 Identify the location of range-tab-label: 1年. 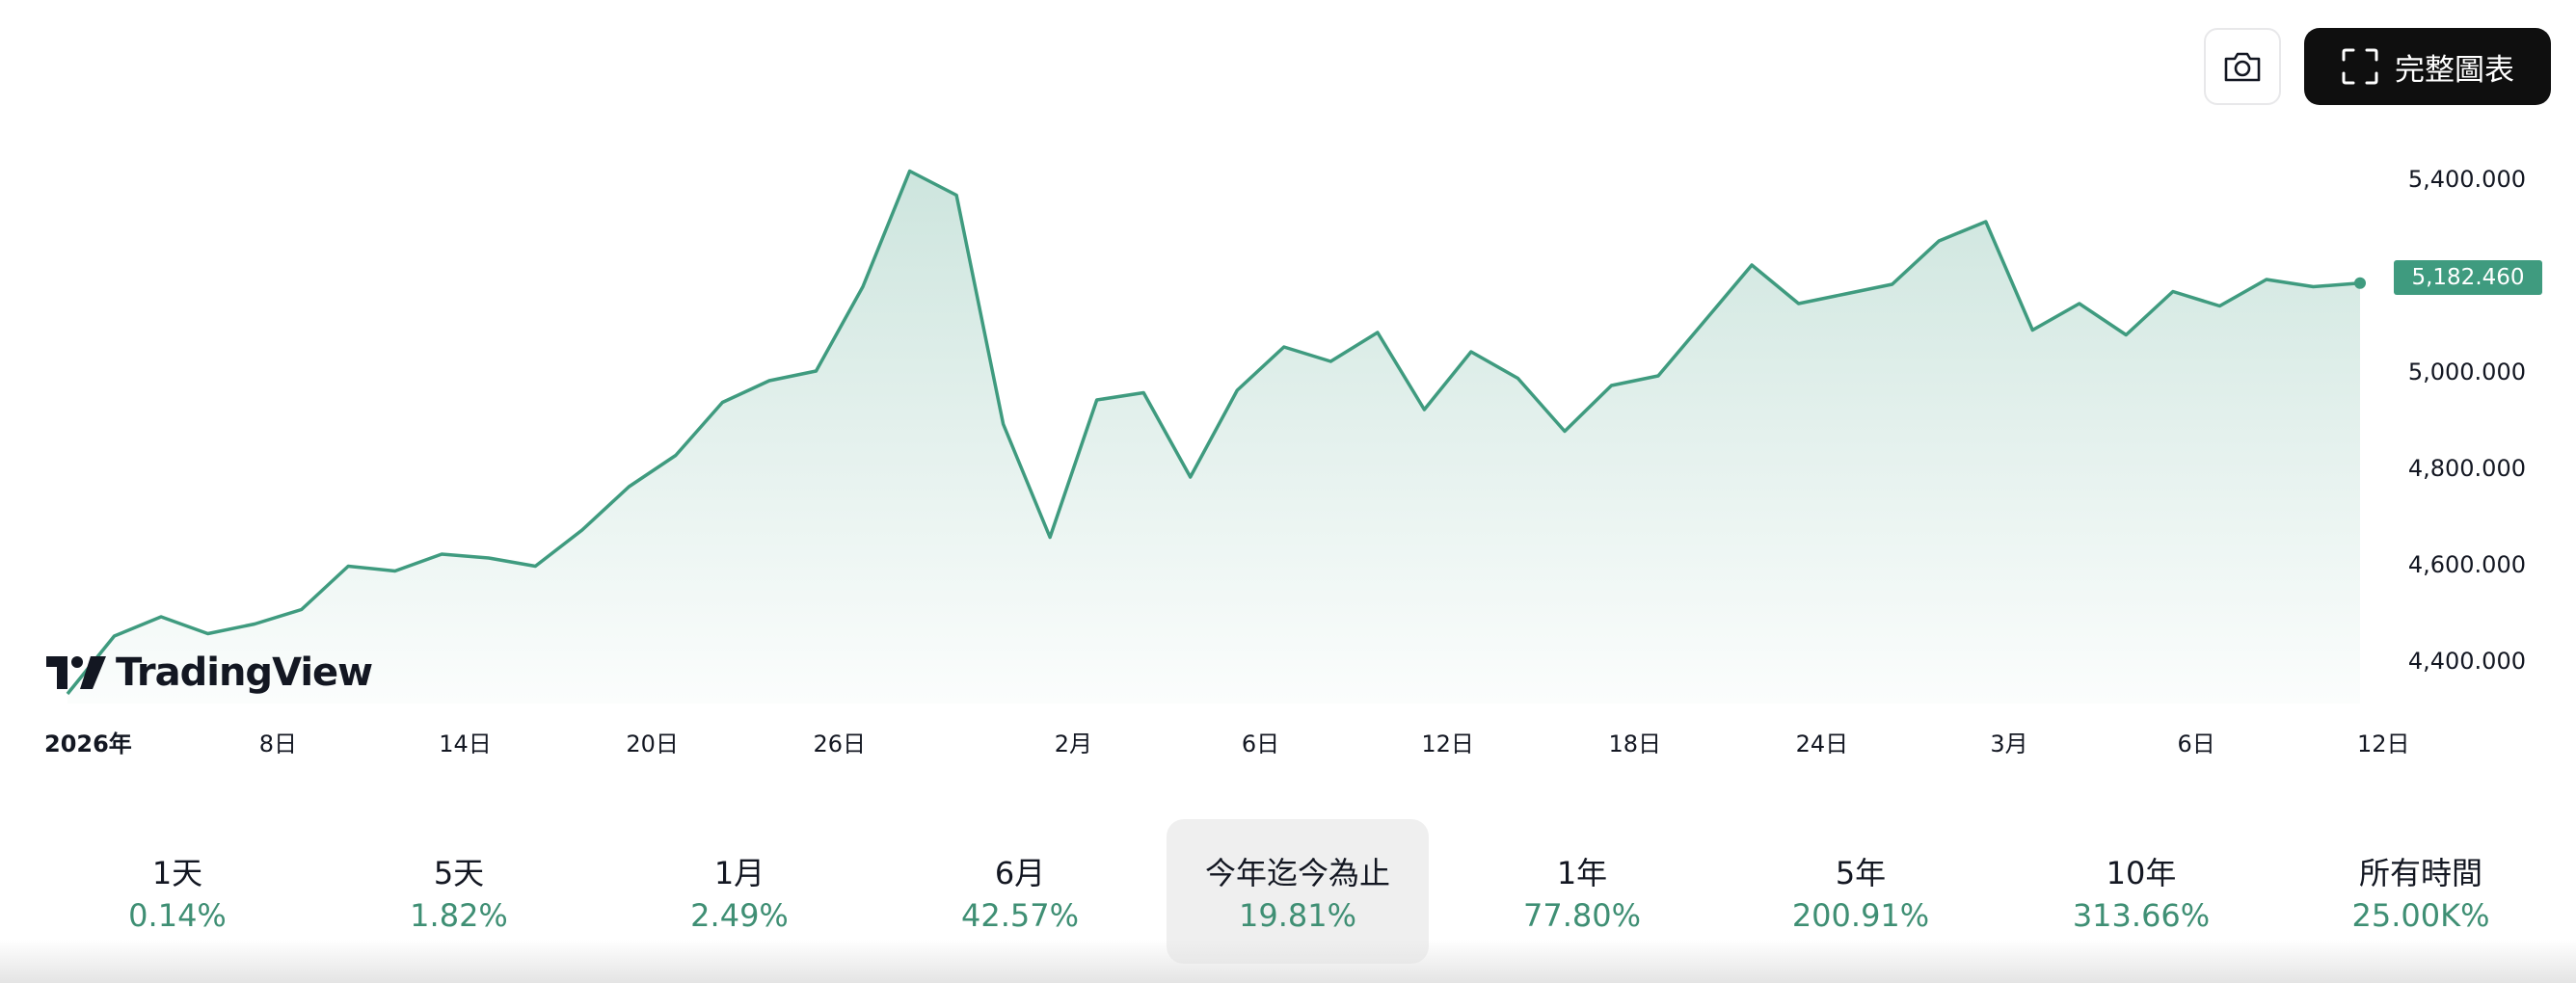
(1582, 873).